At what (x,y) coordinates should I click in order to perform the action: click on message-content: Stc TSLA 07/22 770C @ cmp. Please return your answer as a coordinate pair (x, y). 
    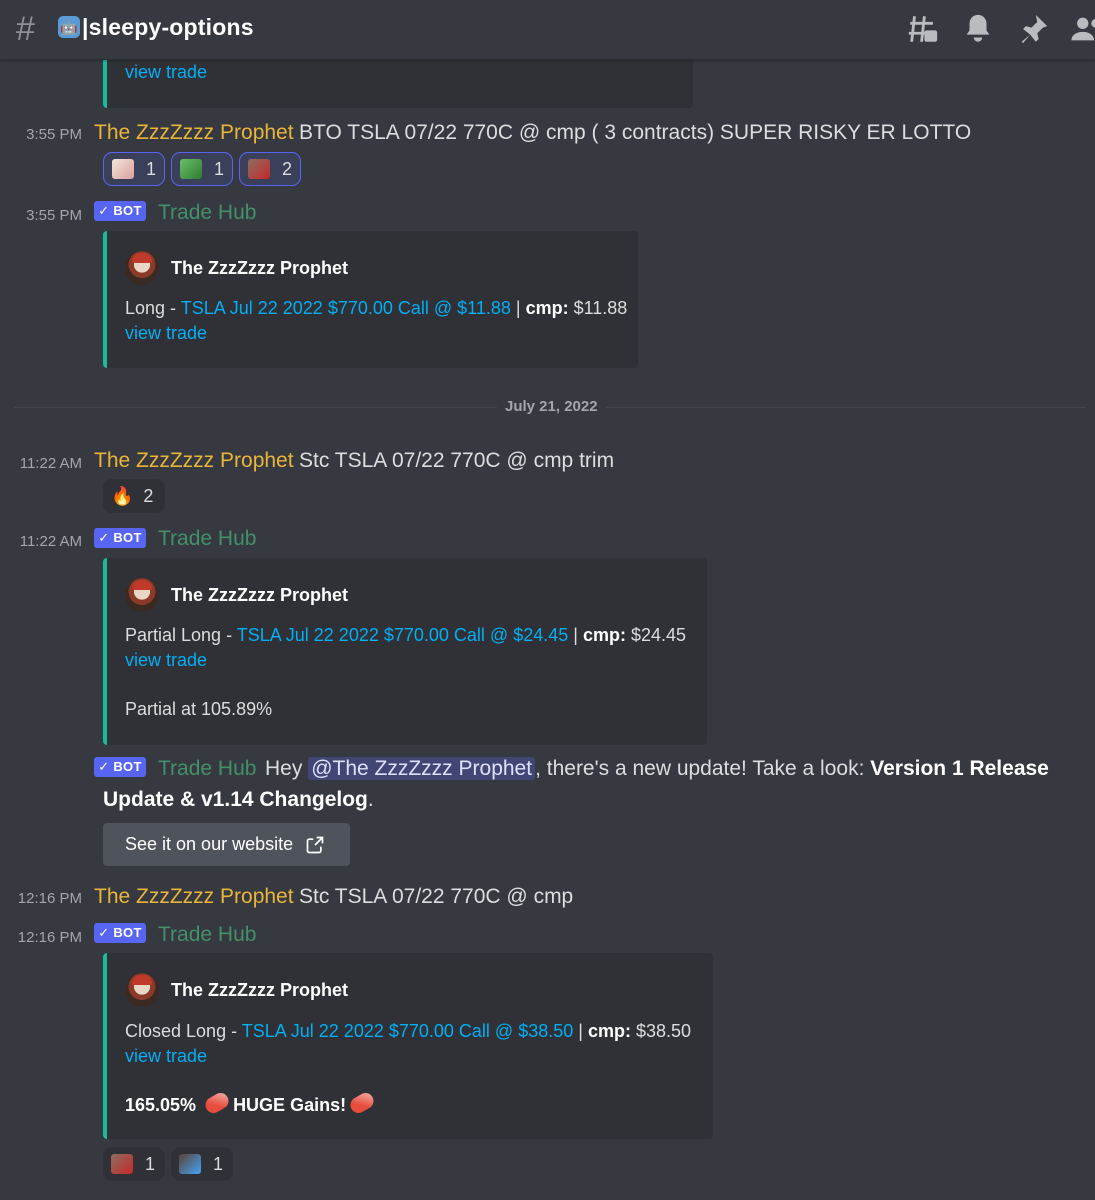
    Looking at the image, I should click on (436, 896).